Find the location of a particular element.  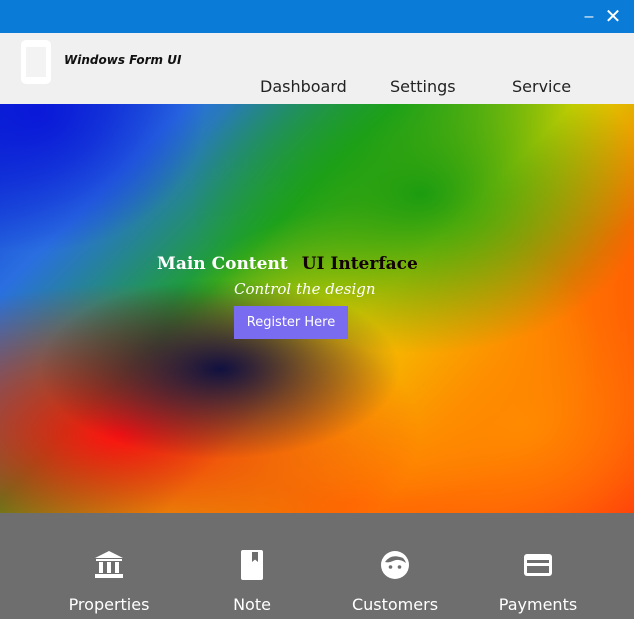

footer-item-payments: Payments is located at coordinates (538, 566).